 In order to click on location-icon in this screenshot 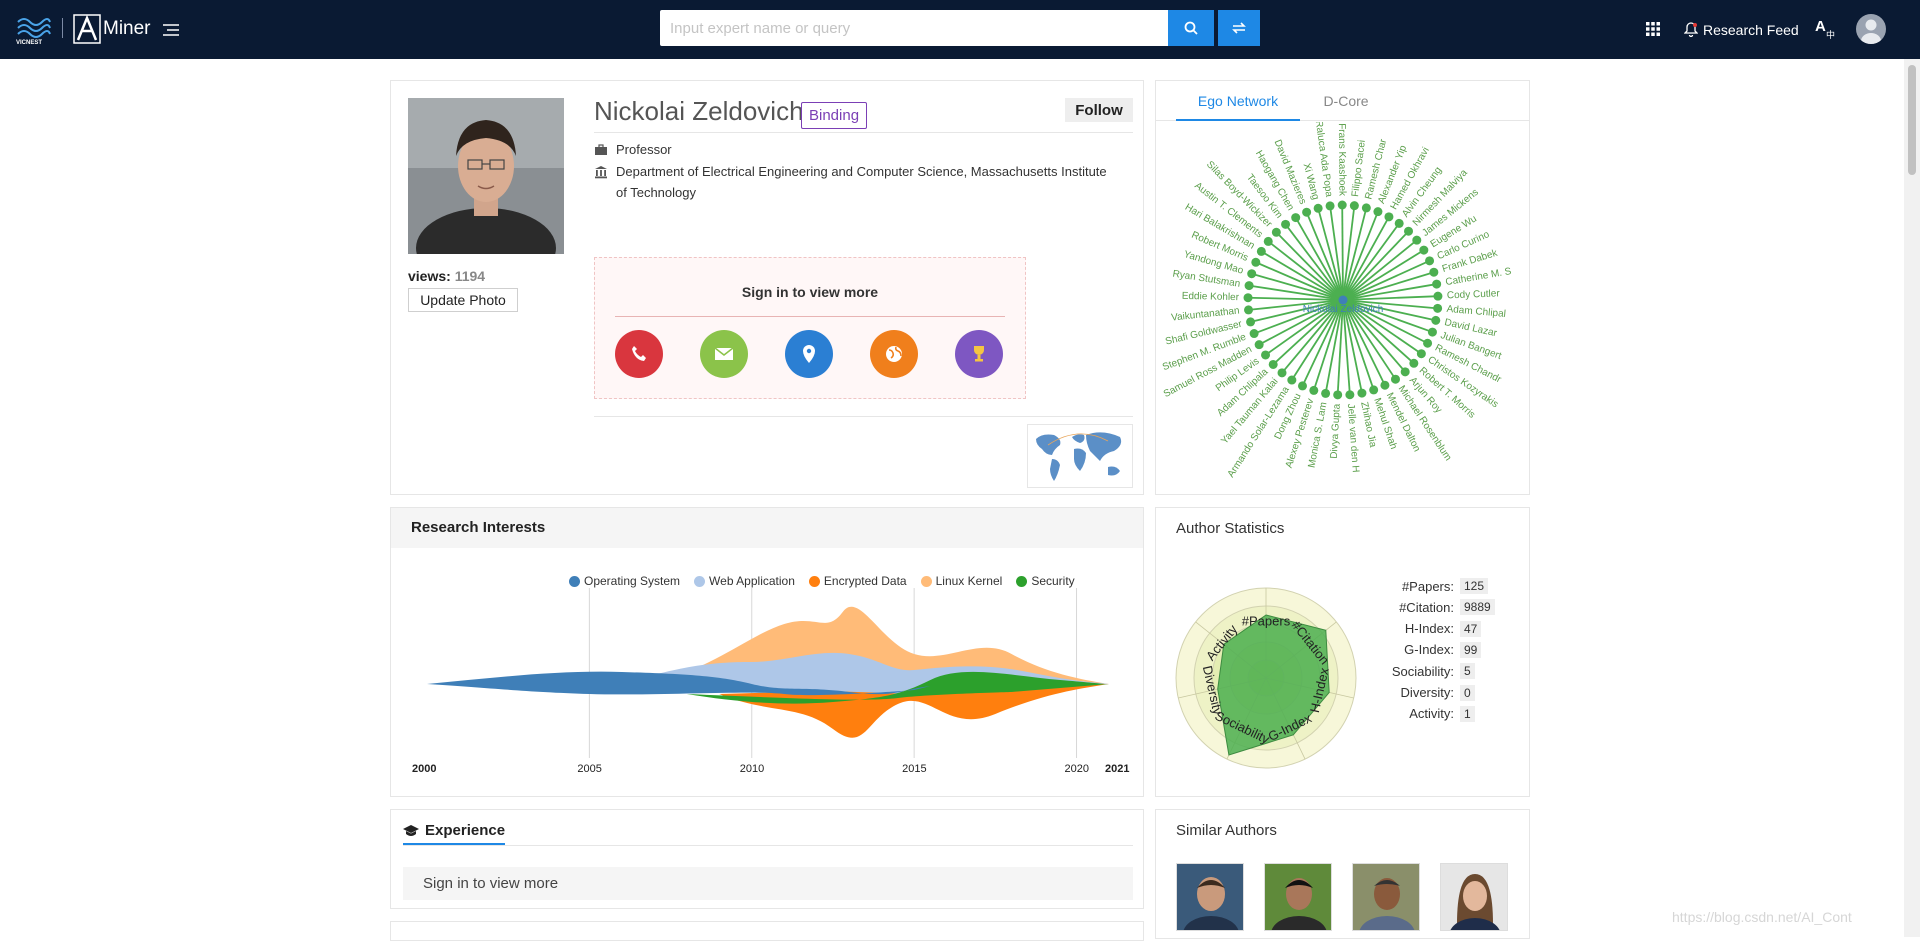, I will do `click(809, 354)`.